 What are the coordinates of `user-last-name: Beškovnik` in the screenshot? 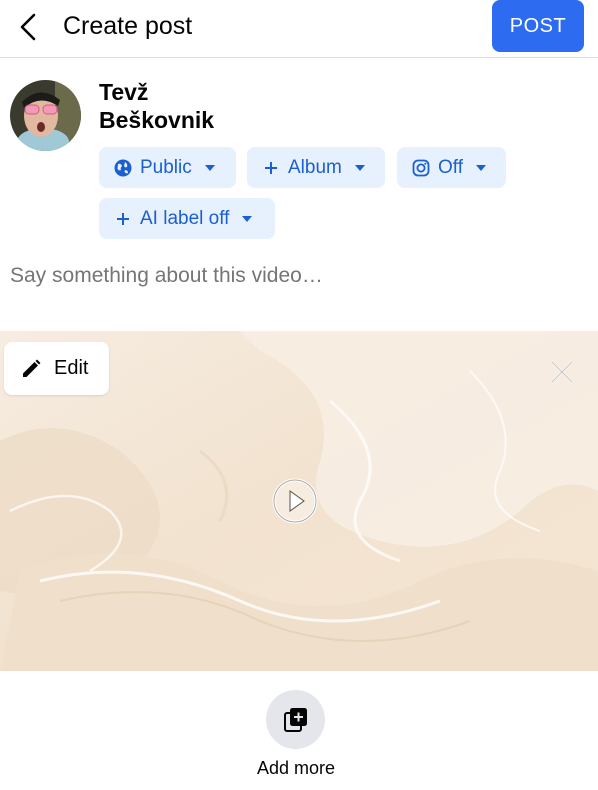 It's located at (157, 120).